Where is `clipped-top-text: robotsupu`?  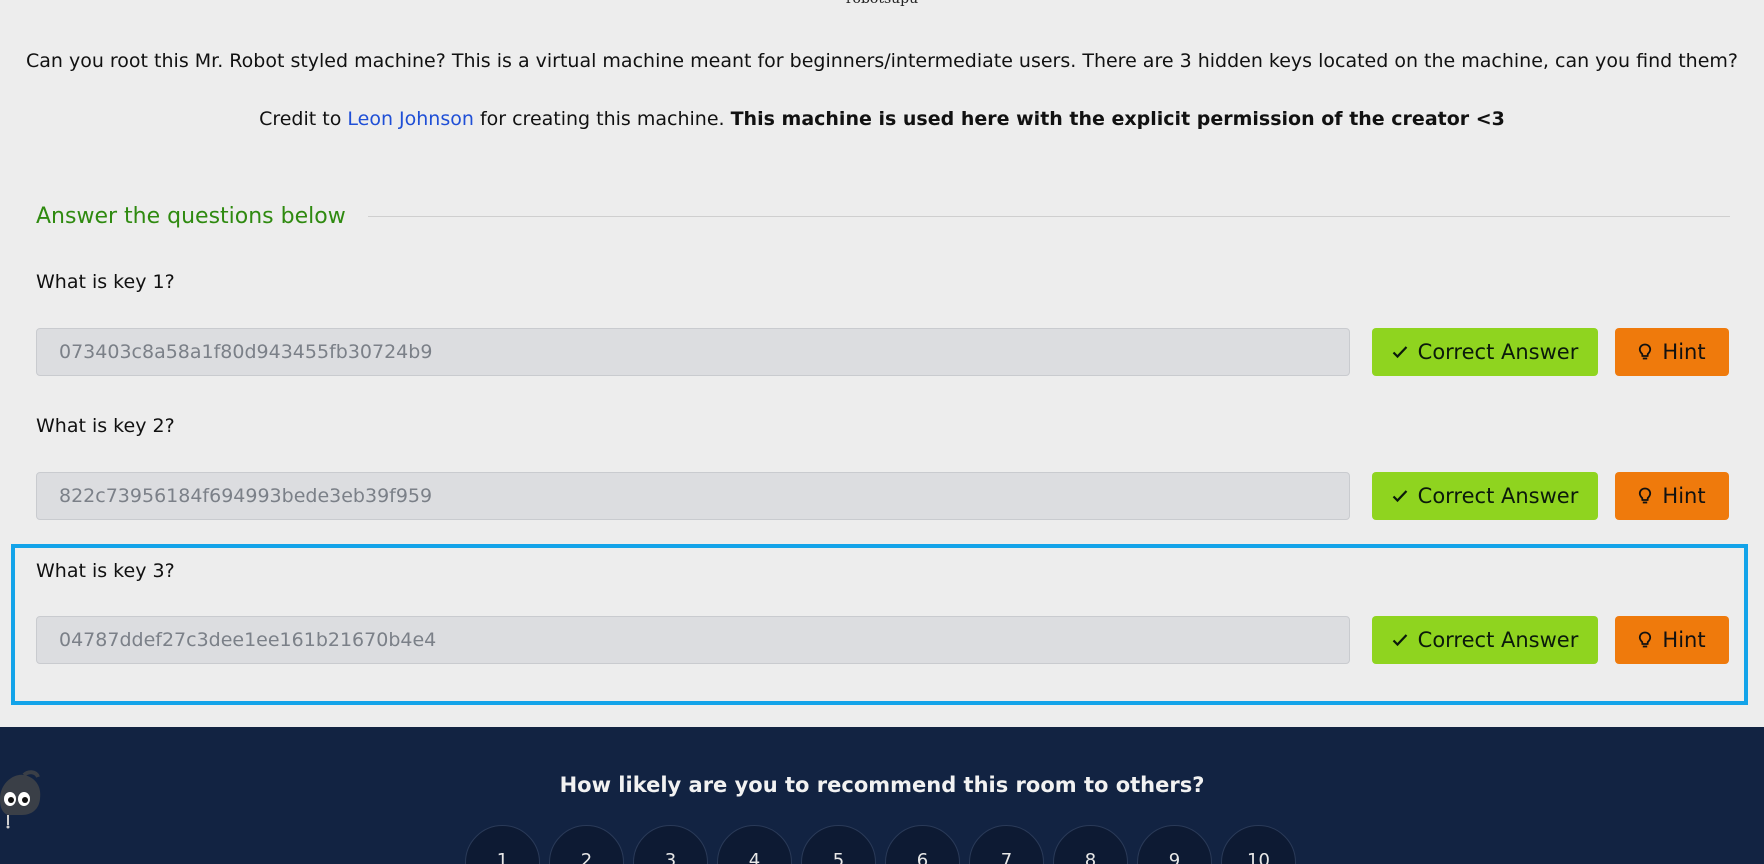
clipped-top-text: robotsupu is located at coordinates (882, 3).